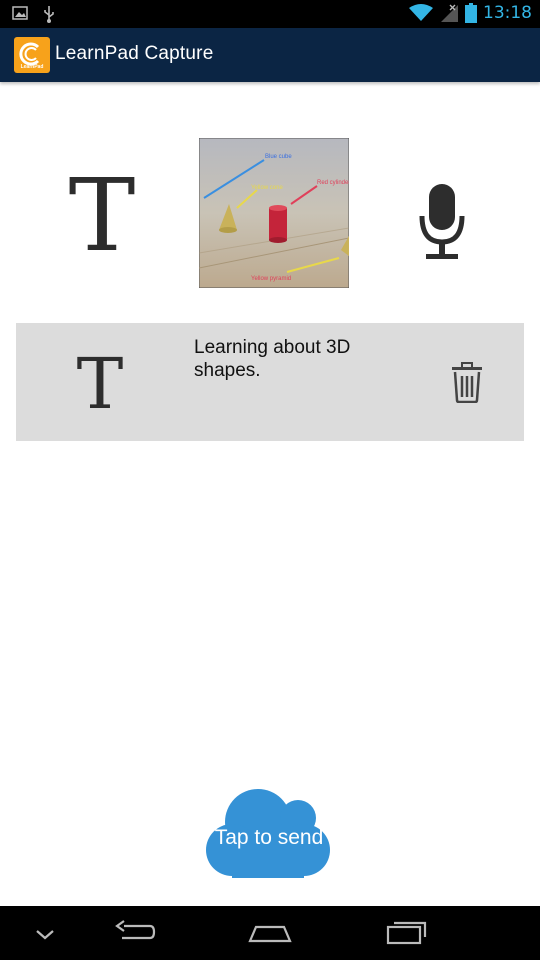  Describe the element at coordinates (20, 13) in the screenshot. I see `image-notification-icon` at that location.